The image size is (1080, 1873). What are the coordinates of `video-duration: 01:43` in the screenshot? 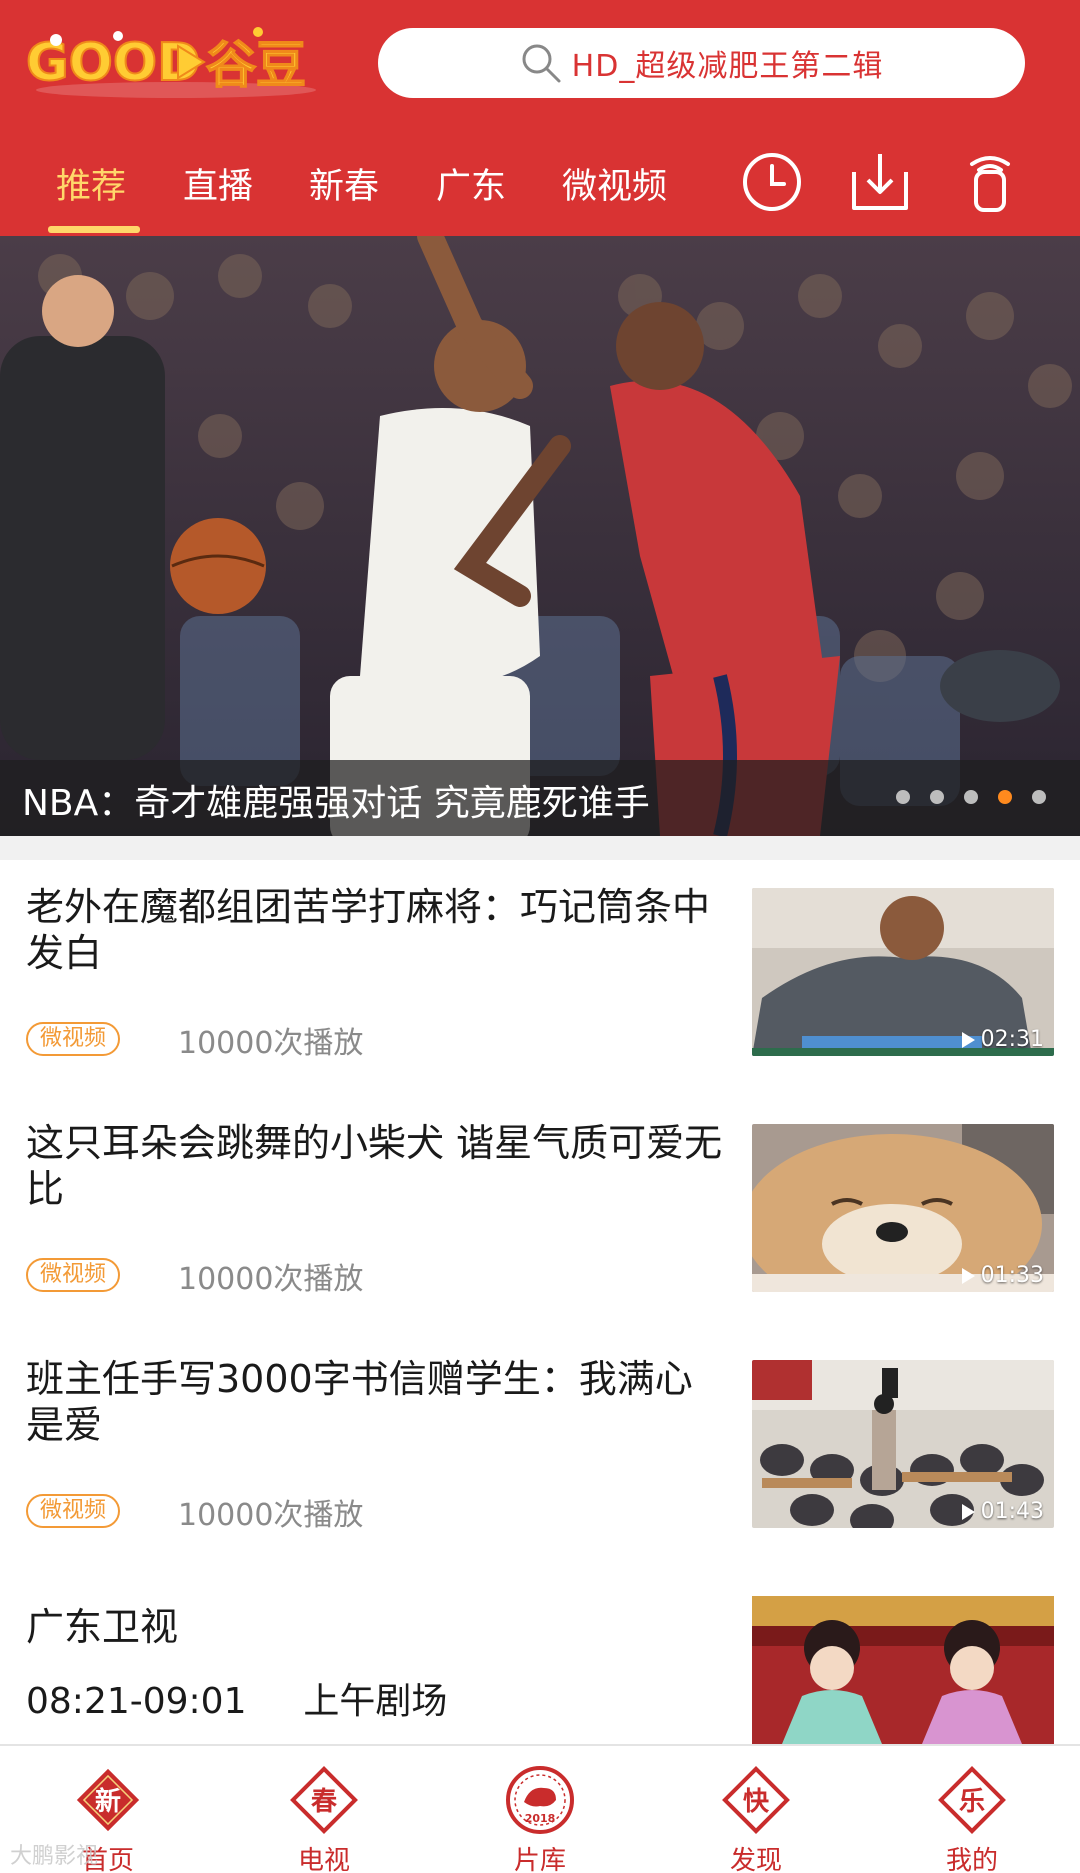 It's located at (1002, 1511).